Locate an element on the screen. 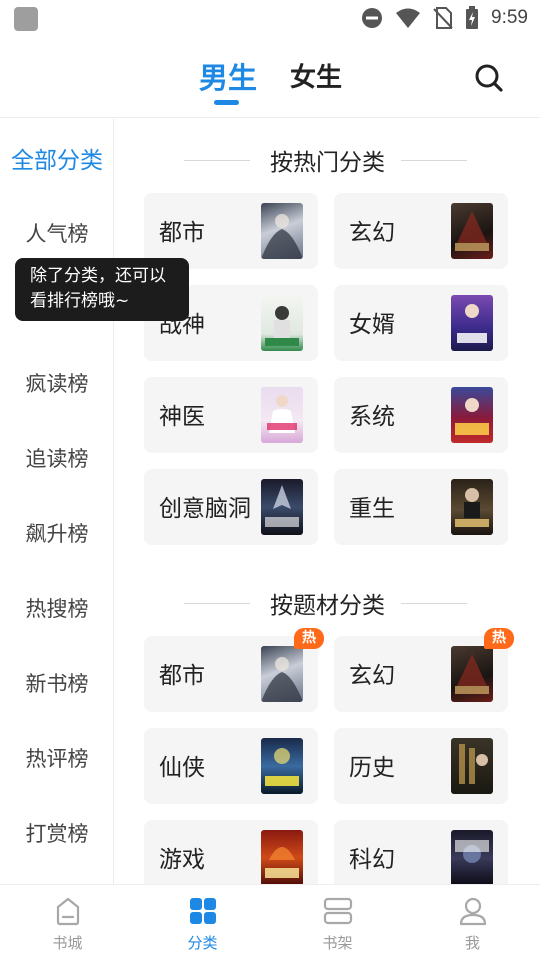 The image size is (540, 961). search-icon is located at coordinates (489, 78).